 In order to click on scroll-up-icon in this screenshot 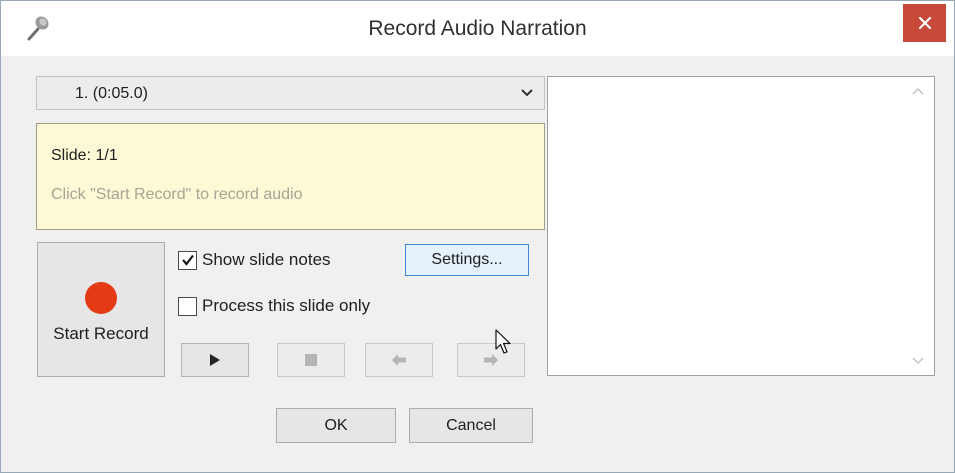, I will do `click(918, 91)`.